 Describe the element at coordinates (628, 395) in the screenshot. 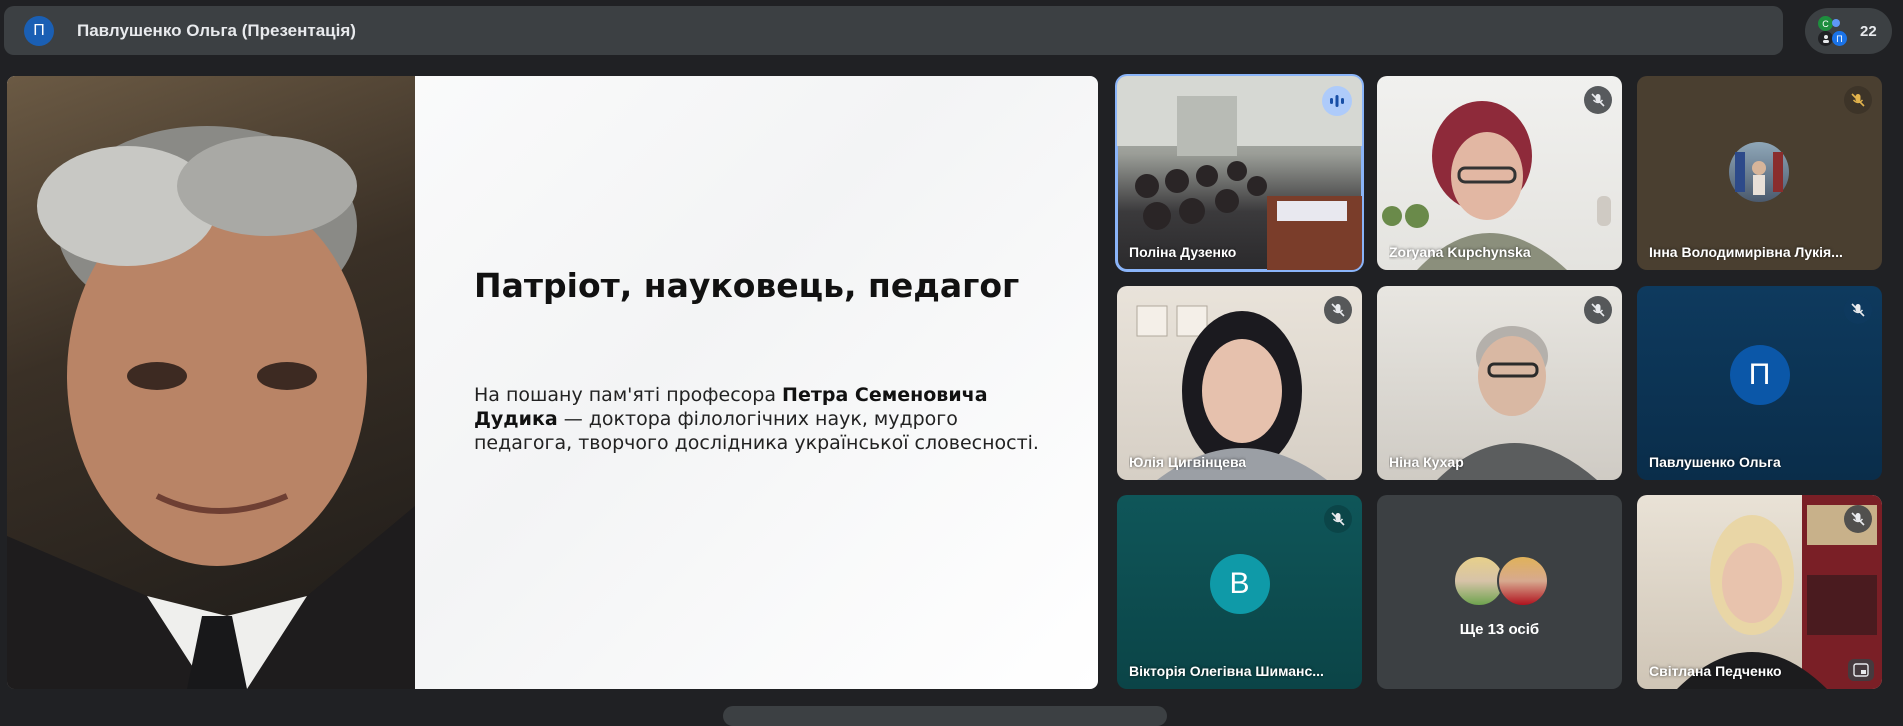

I see `slide-text-prefix: На пошану пам'яті професора` at that location.